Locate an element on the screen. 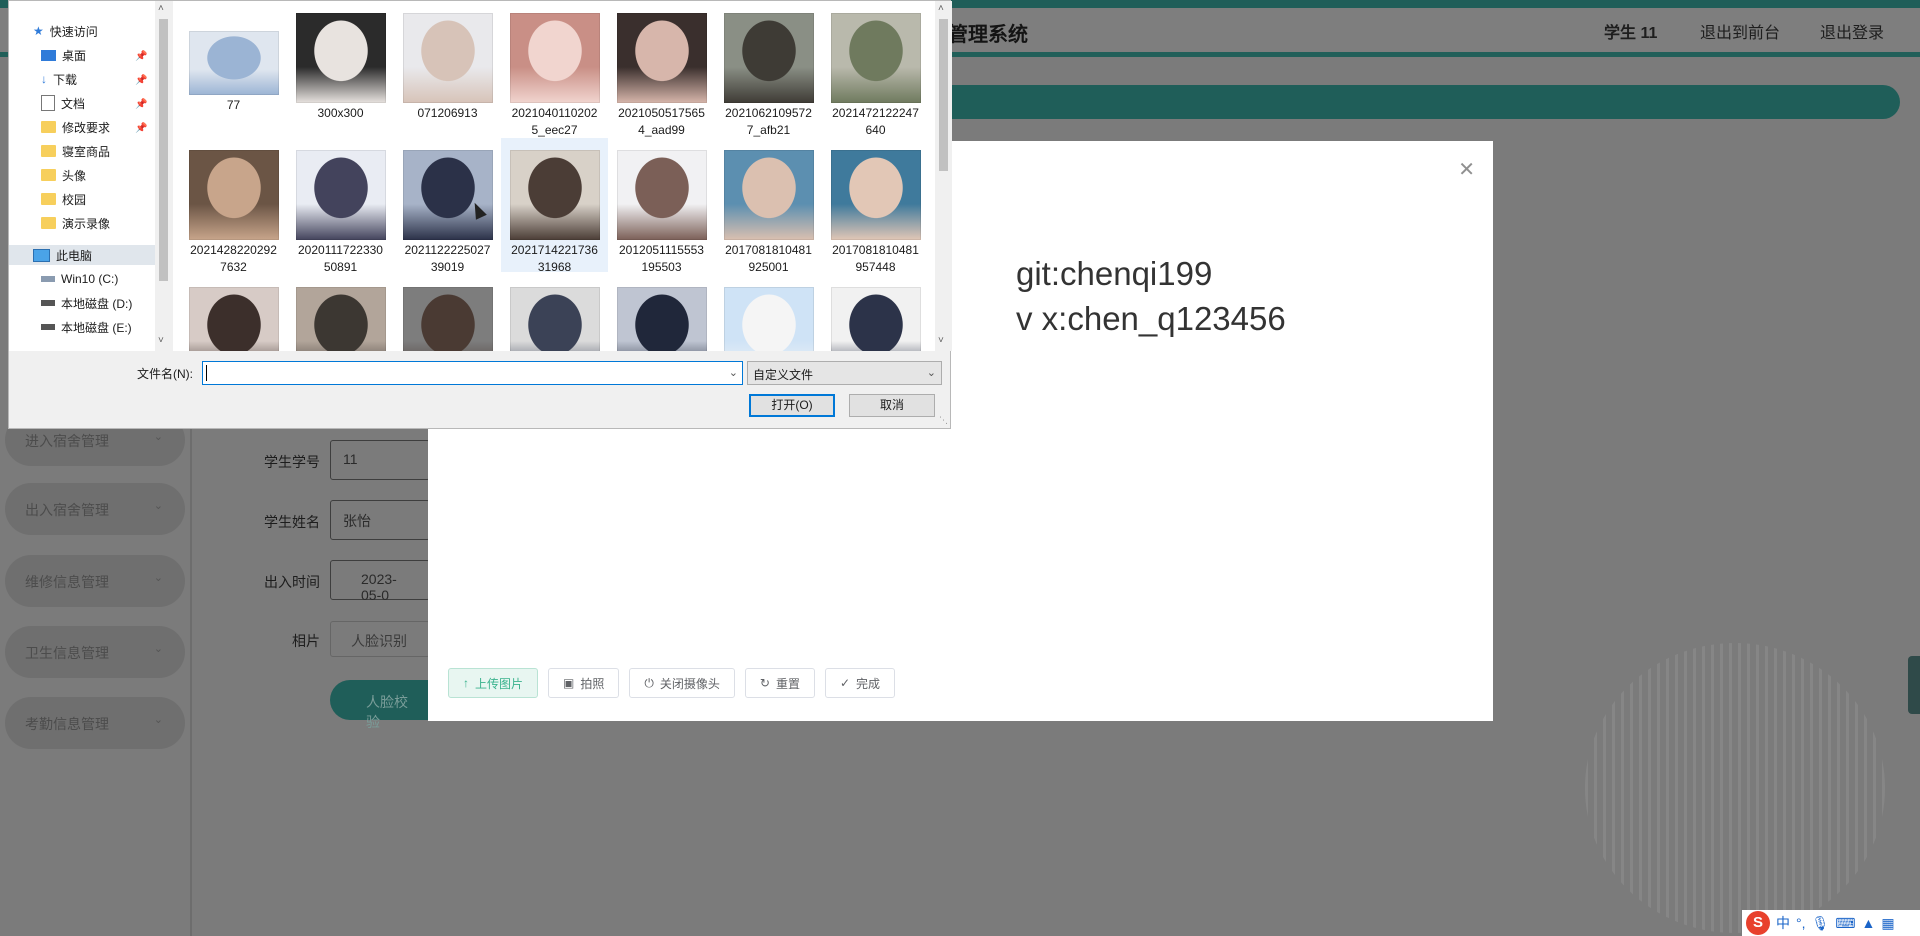  skin-icon: ▲ is located at coordinates (1869, 923).